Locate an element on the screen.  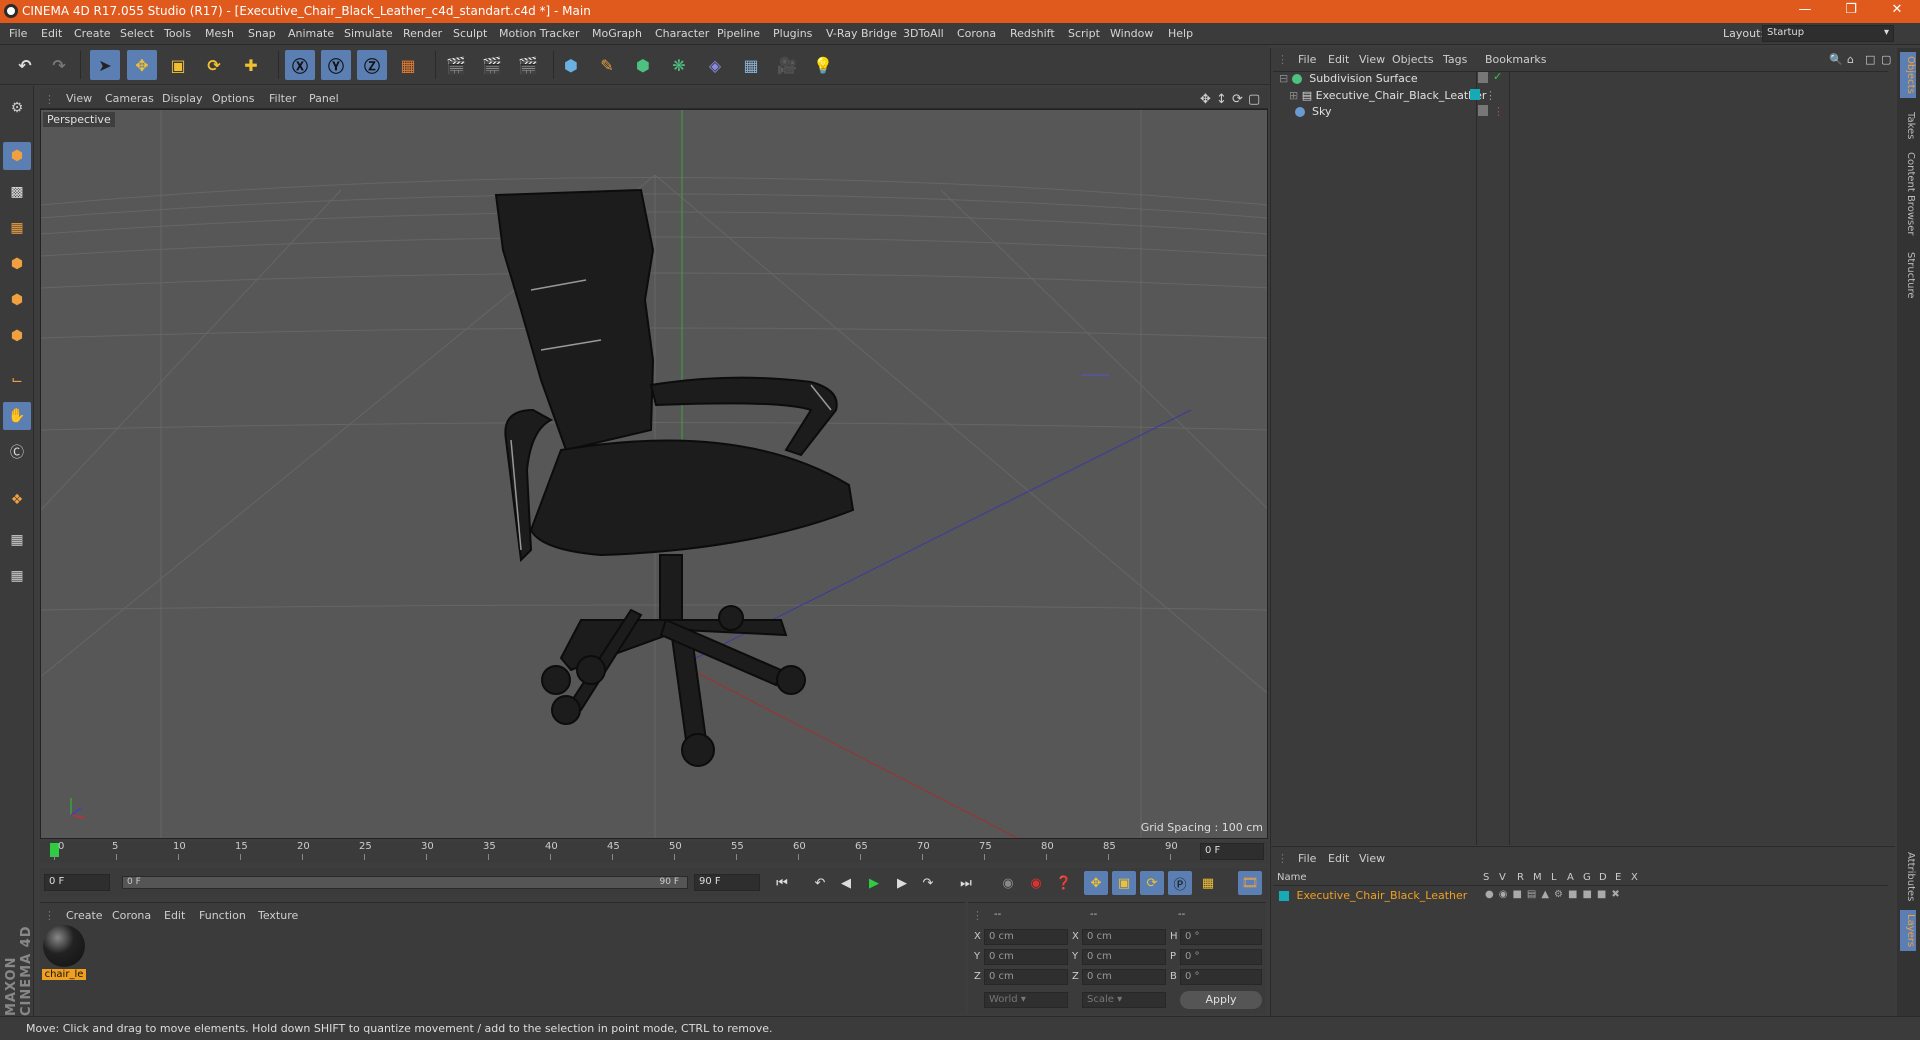
go-to-start-icon: ⏮ is located at coordinates (782, 883).